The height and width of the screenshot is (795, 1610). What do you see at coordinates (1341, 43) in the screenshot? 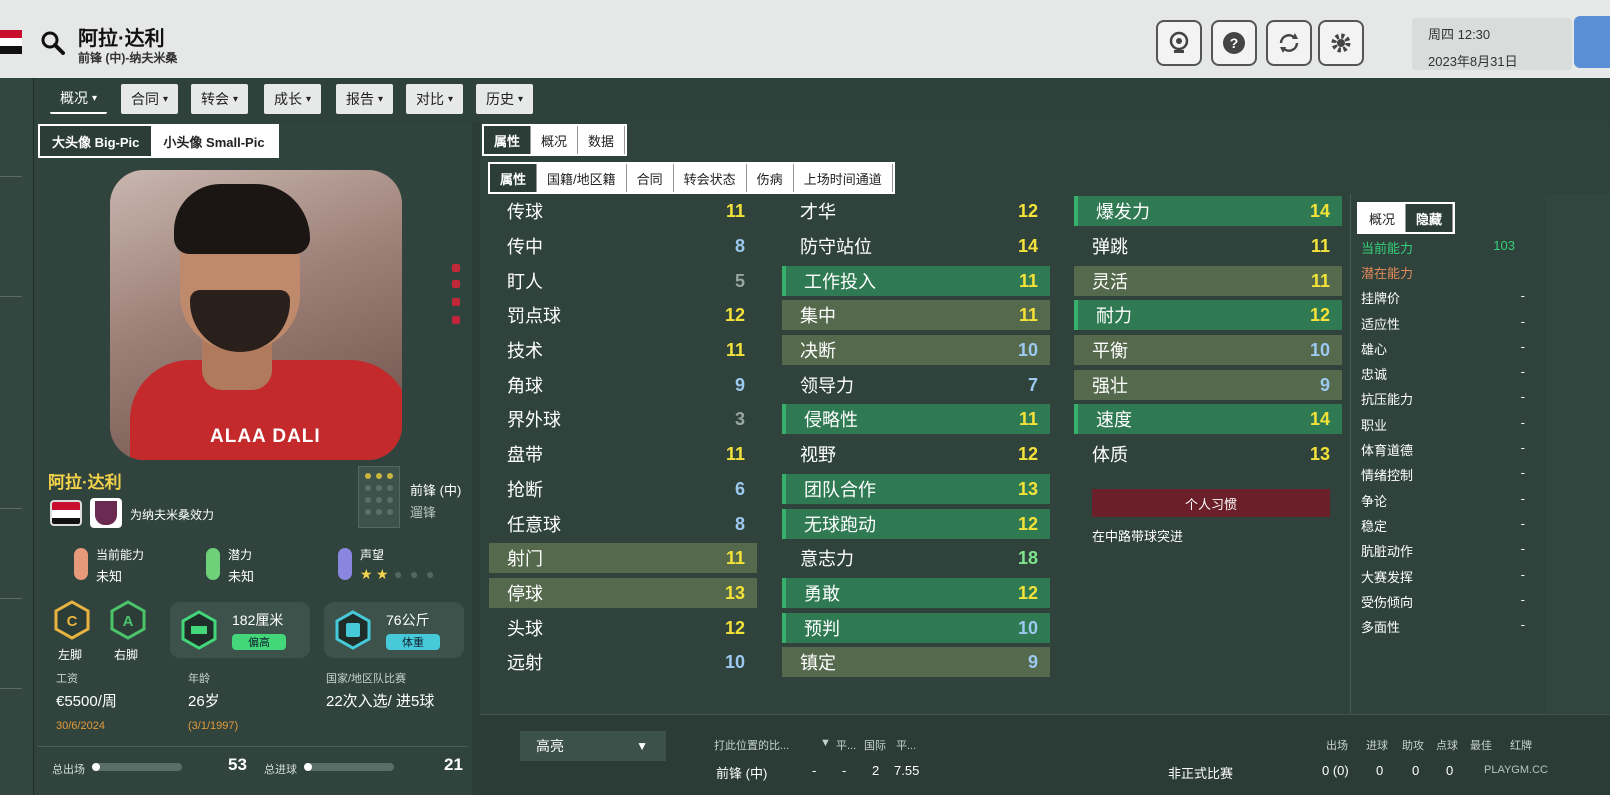
I see `settings-button` at bounding box center [1341, 43].